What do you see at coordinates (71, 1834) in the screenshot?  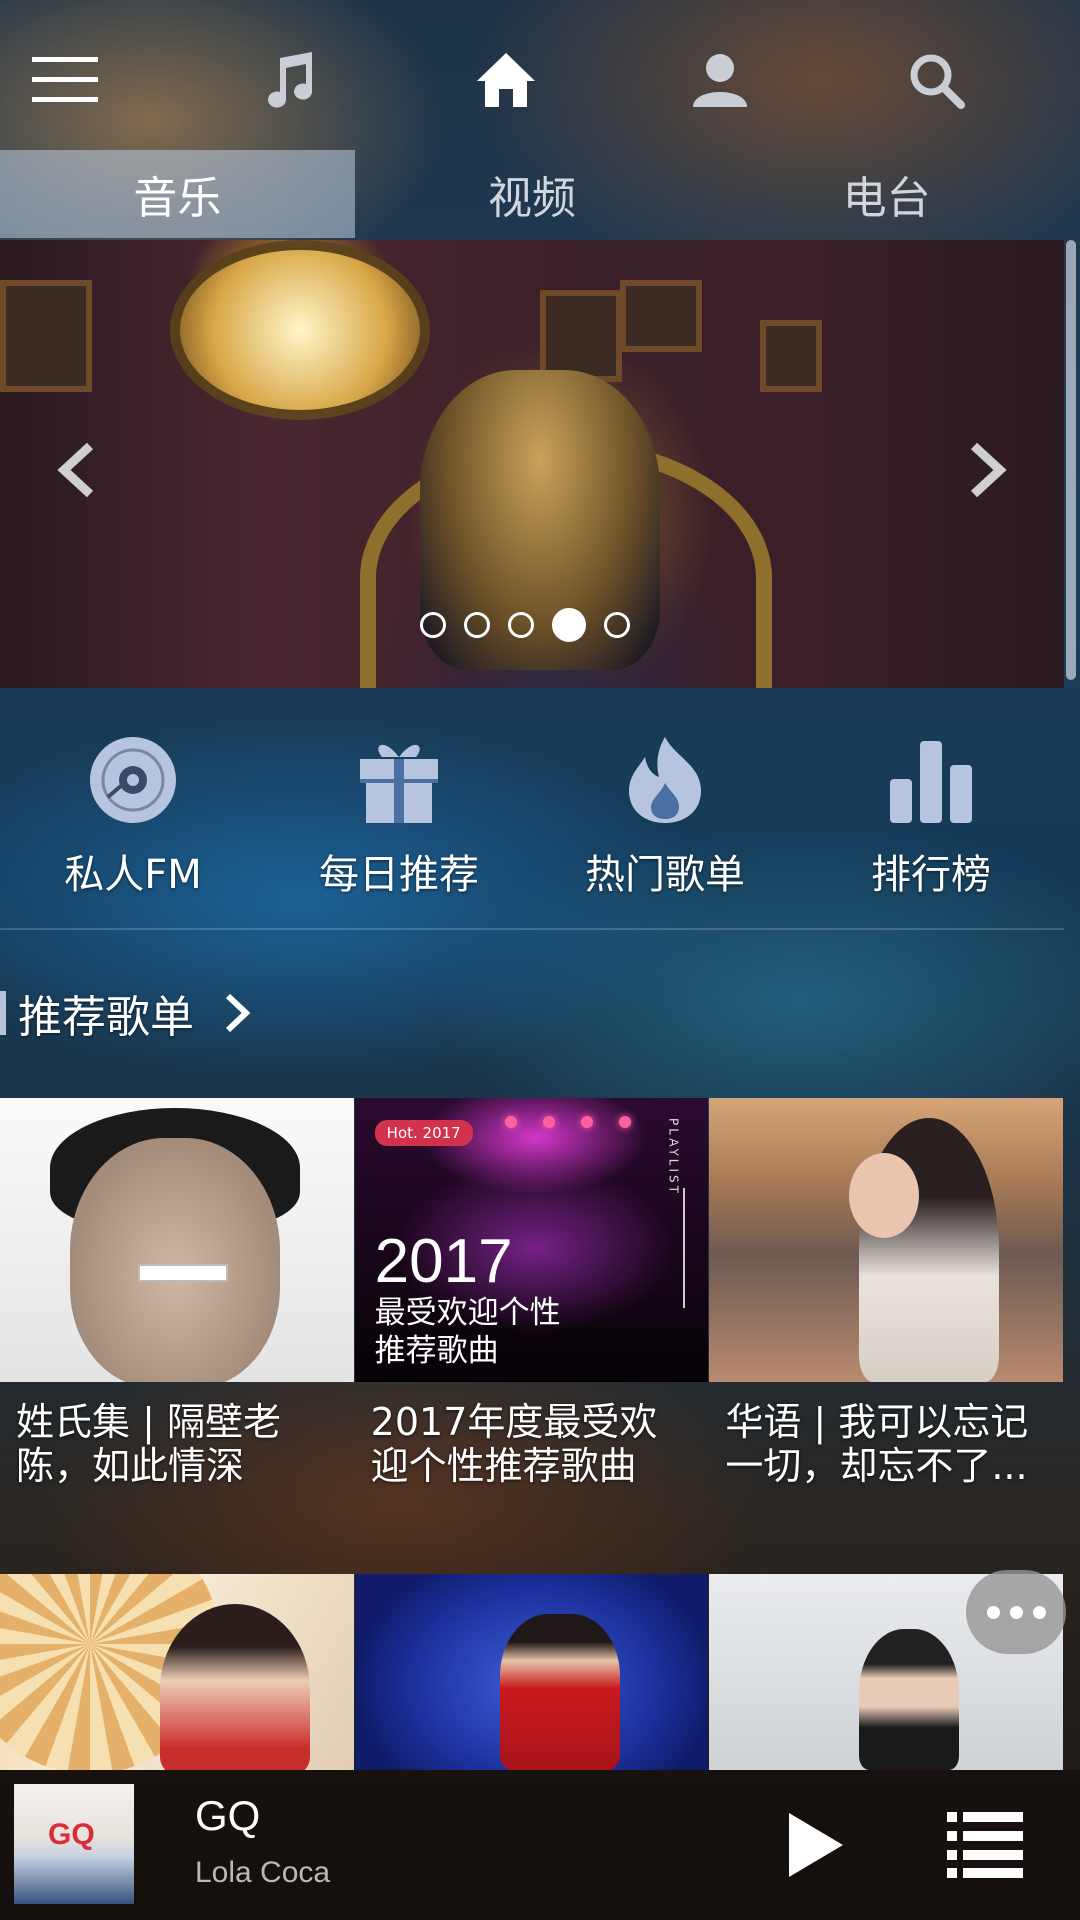 I see `cover-logo: GQ` at bounding box center [71, 1834].